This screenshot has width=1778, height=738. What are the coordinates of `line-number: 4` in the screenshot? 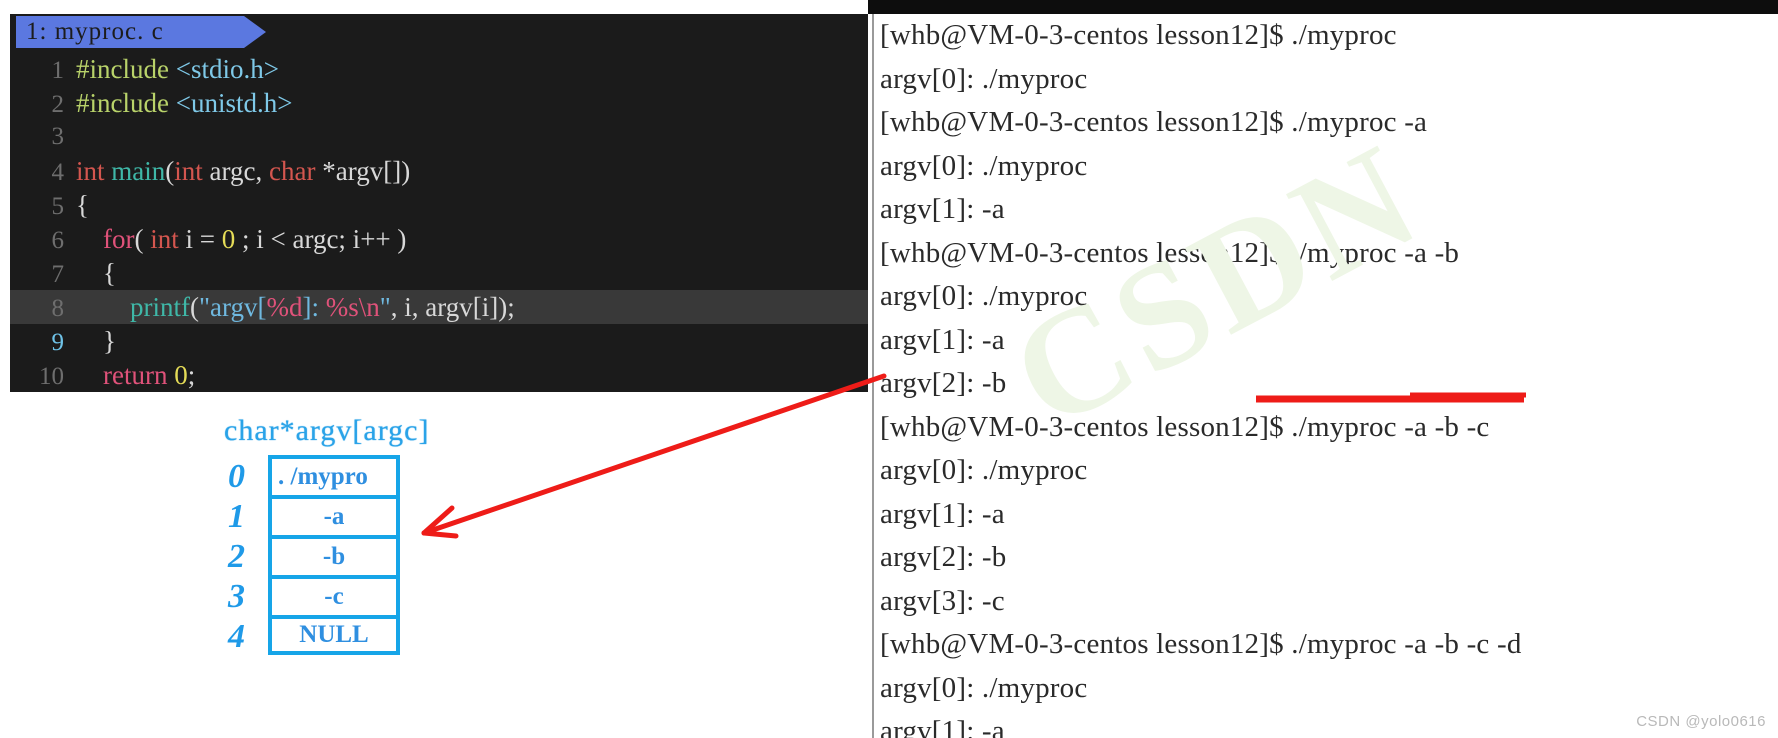 It's located at (58, 172).